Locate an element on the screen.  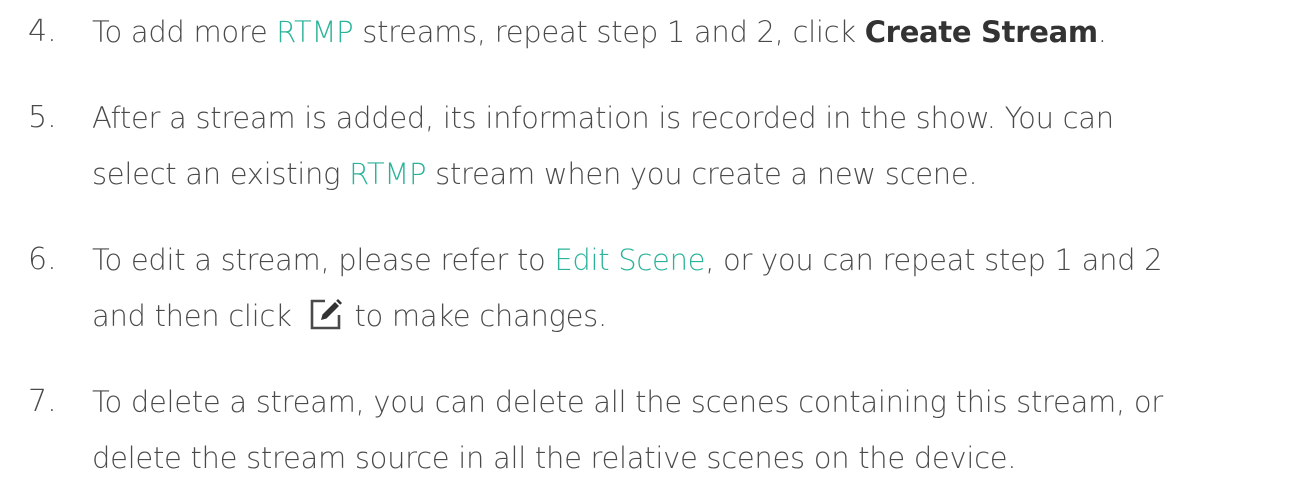
step-number: 4. is located at coordinates (42, 31).